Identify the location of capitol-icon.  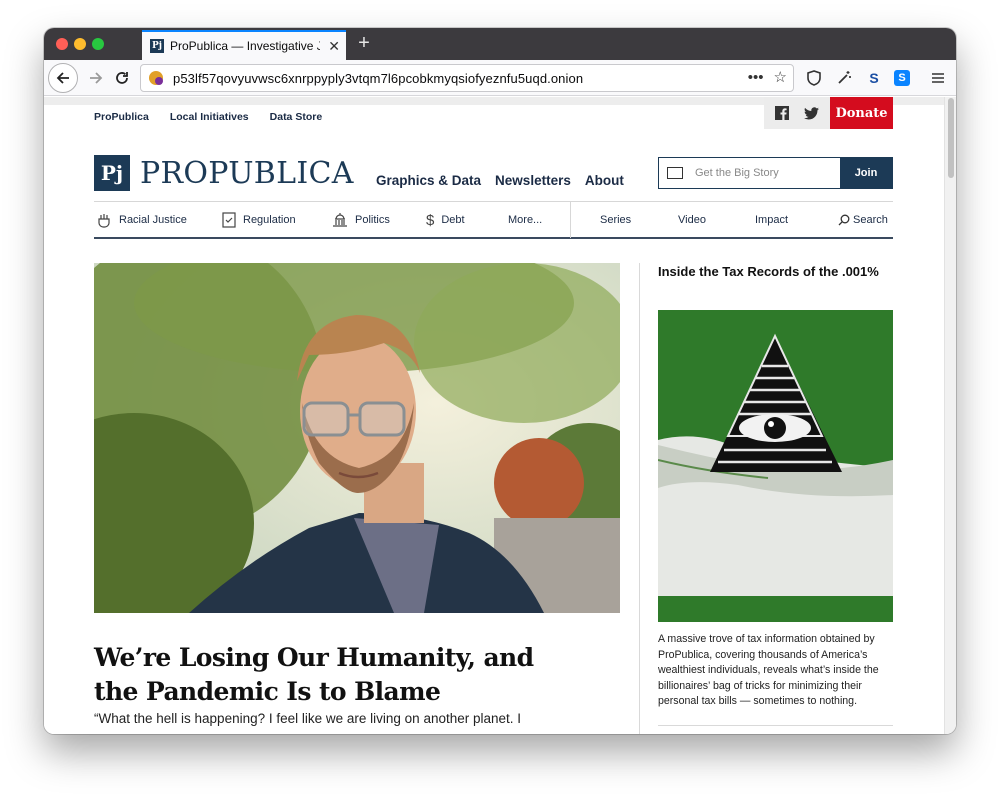
(340, 220).